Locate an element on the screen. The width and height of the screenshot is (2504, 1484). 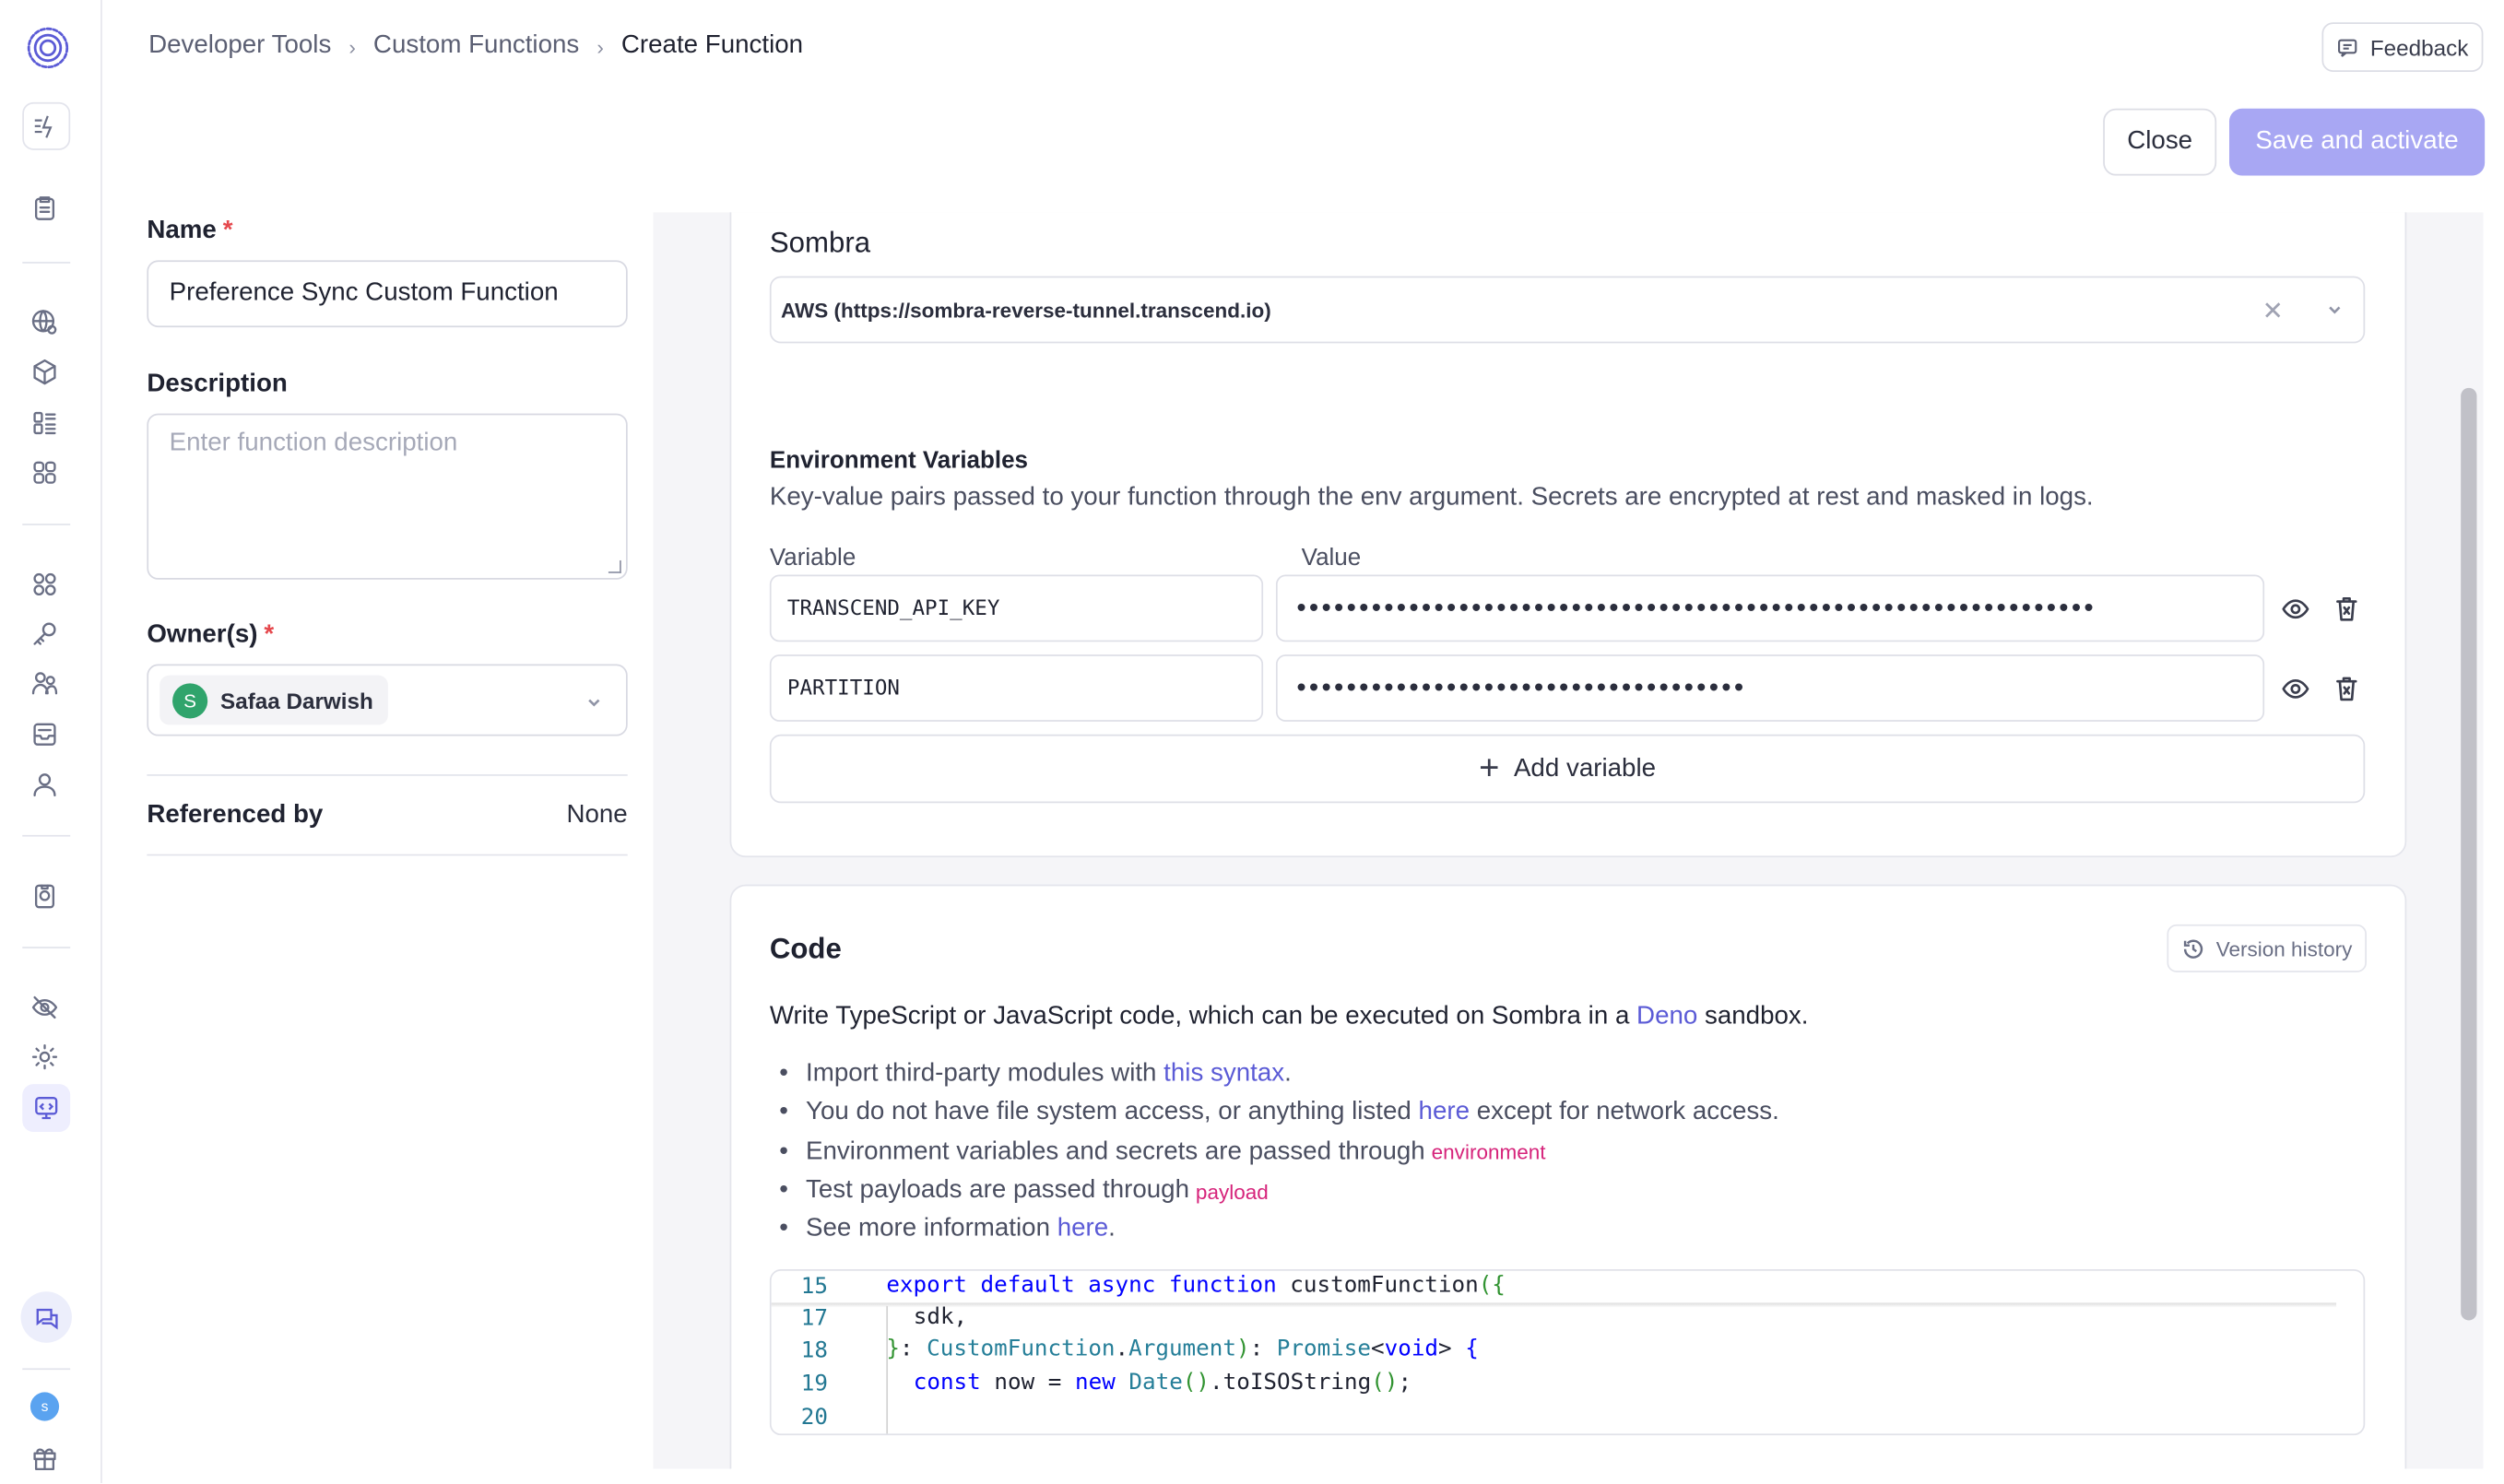
sombra-title: Sombra is located at coordinates (820, 242).